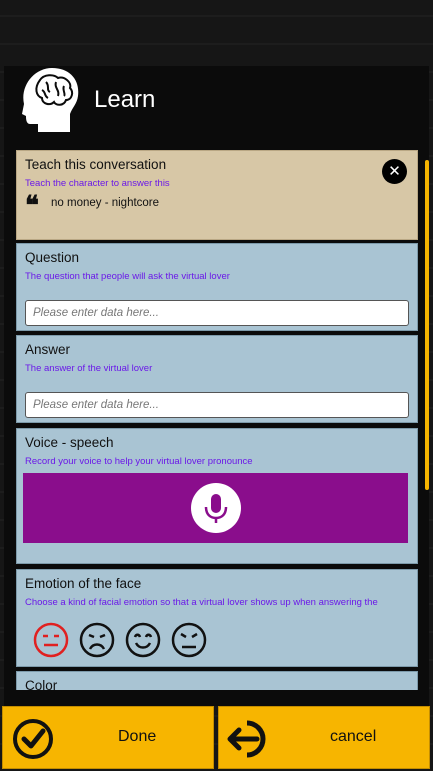  Describe the element at coordinates (32, 206) in the screenshot. I see `quote-icon: ❝` at that location.